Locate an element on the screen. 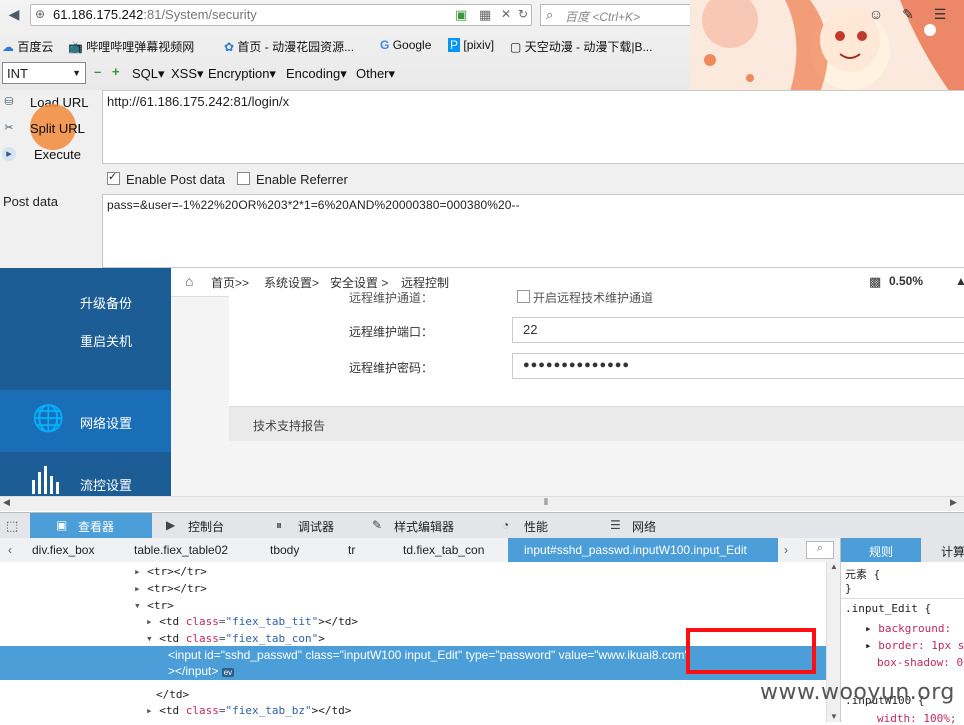 This screenshot has height=725, width=964. scroll-left-icon: ◀ is located at coordinates (6, 502).